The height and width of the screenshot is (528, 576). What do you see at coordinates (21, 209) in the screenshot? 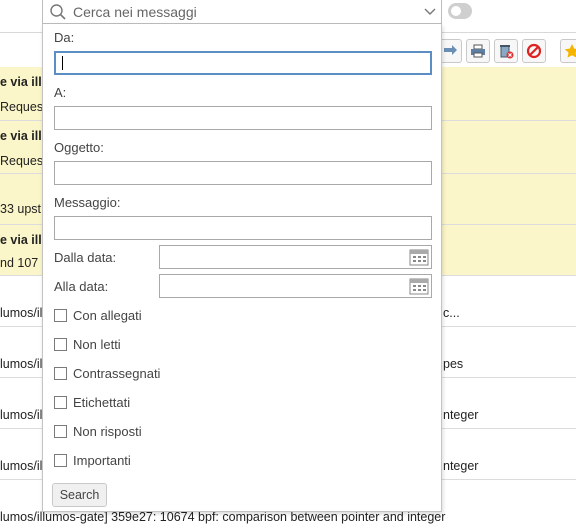
I see `message-subject: 33 upst` at bounding box center [21, 209].